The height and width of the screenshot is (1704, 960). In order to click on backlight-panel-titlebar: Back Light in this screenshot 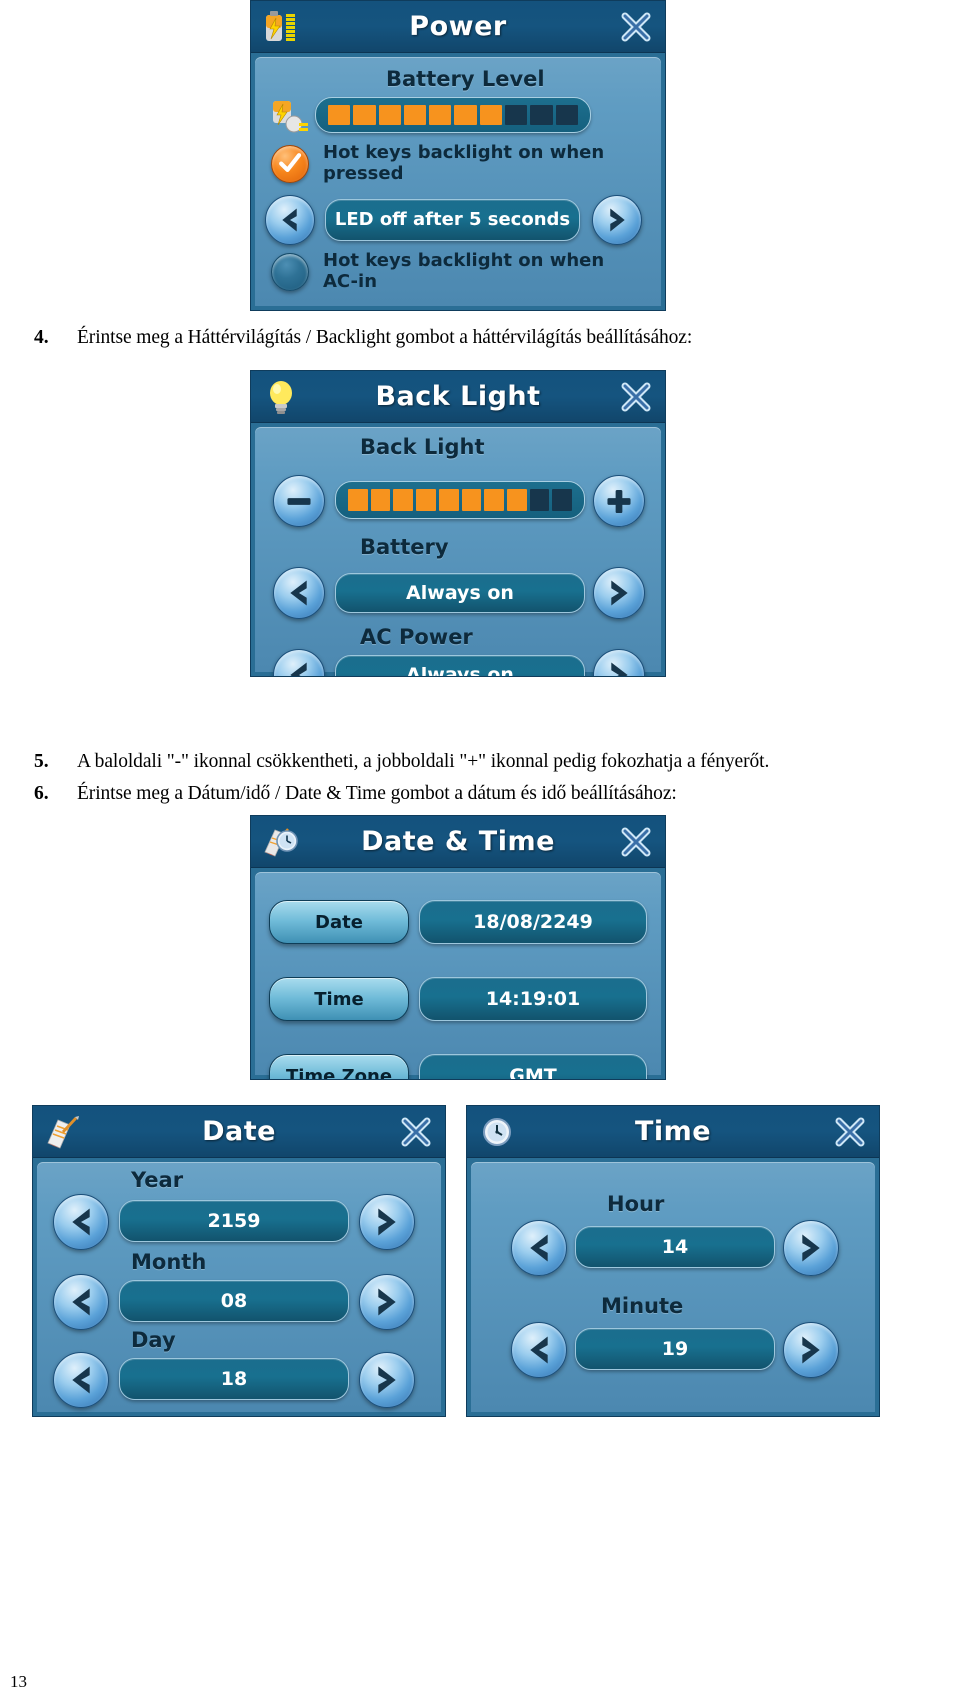, I will do `click(458, 397)`.